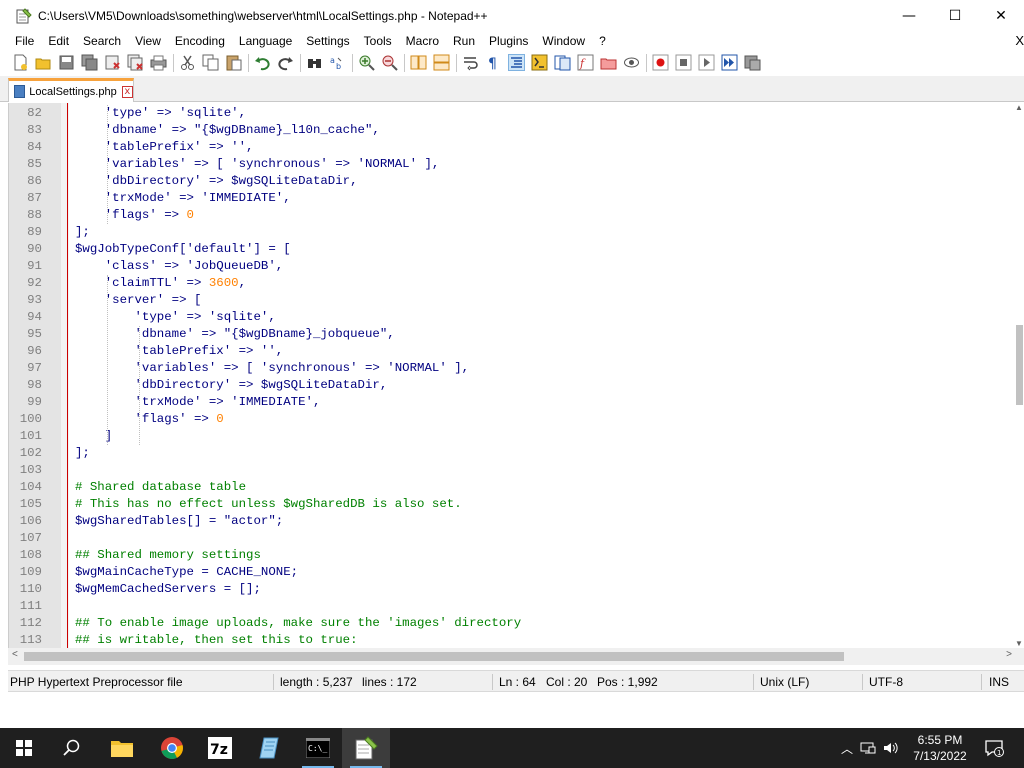 The image size is (1024, 768). Describe the element at coordinates (562, 62) in the screenshot. I see `document-map-icon` at that location.